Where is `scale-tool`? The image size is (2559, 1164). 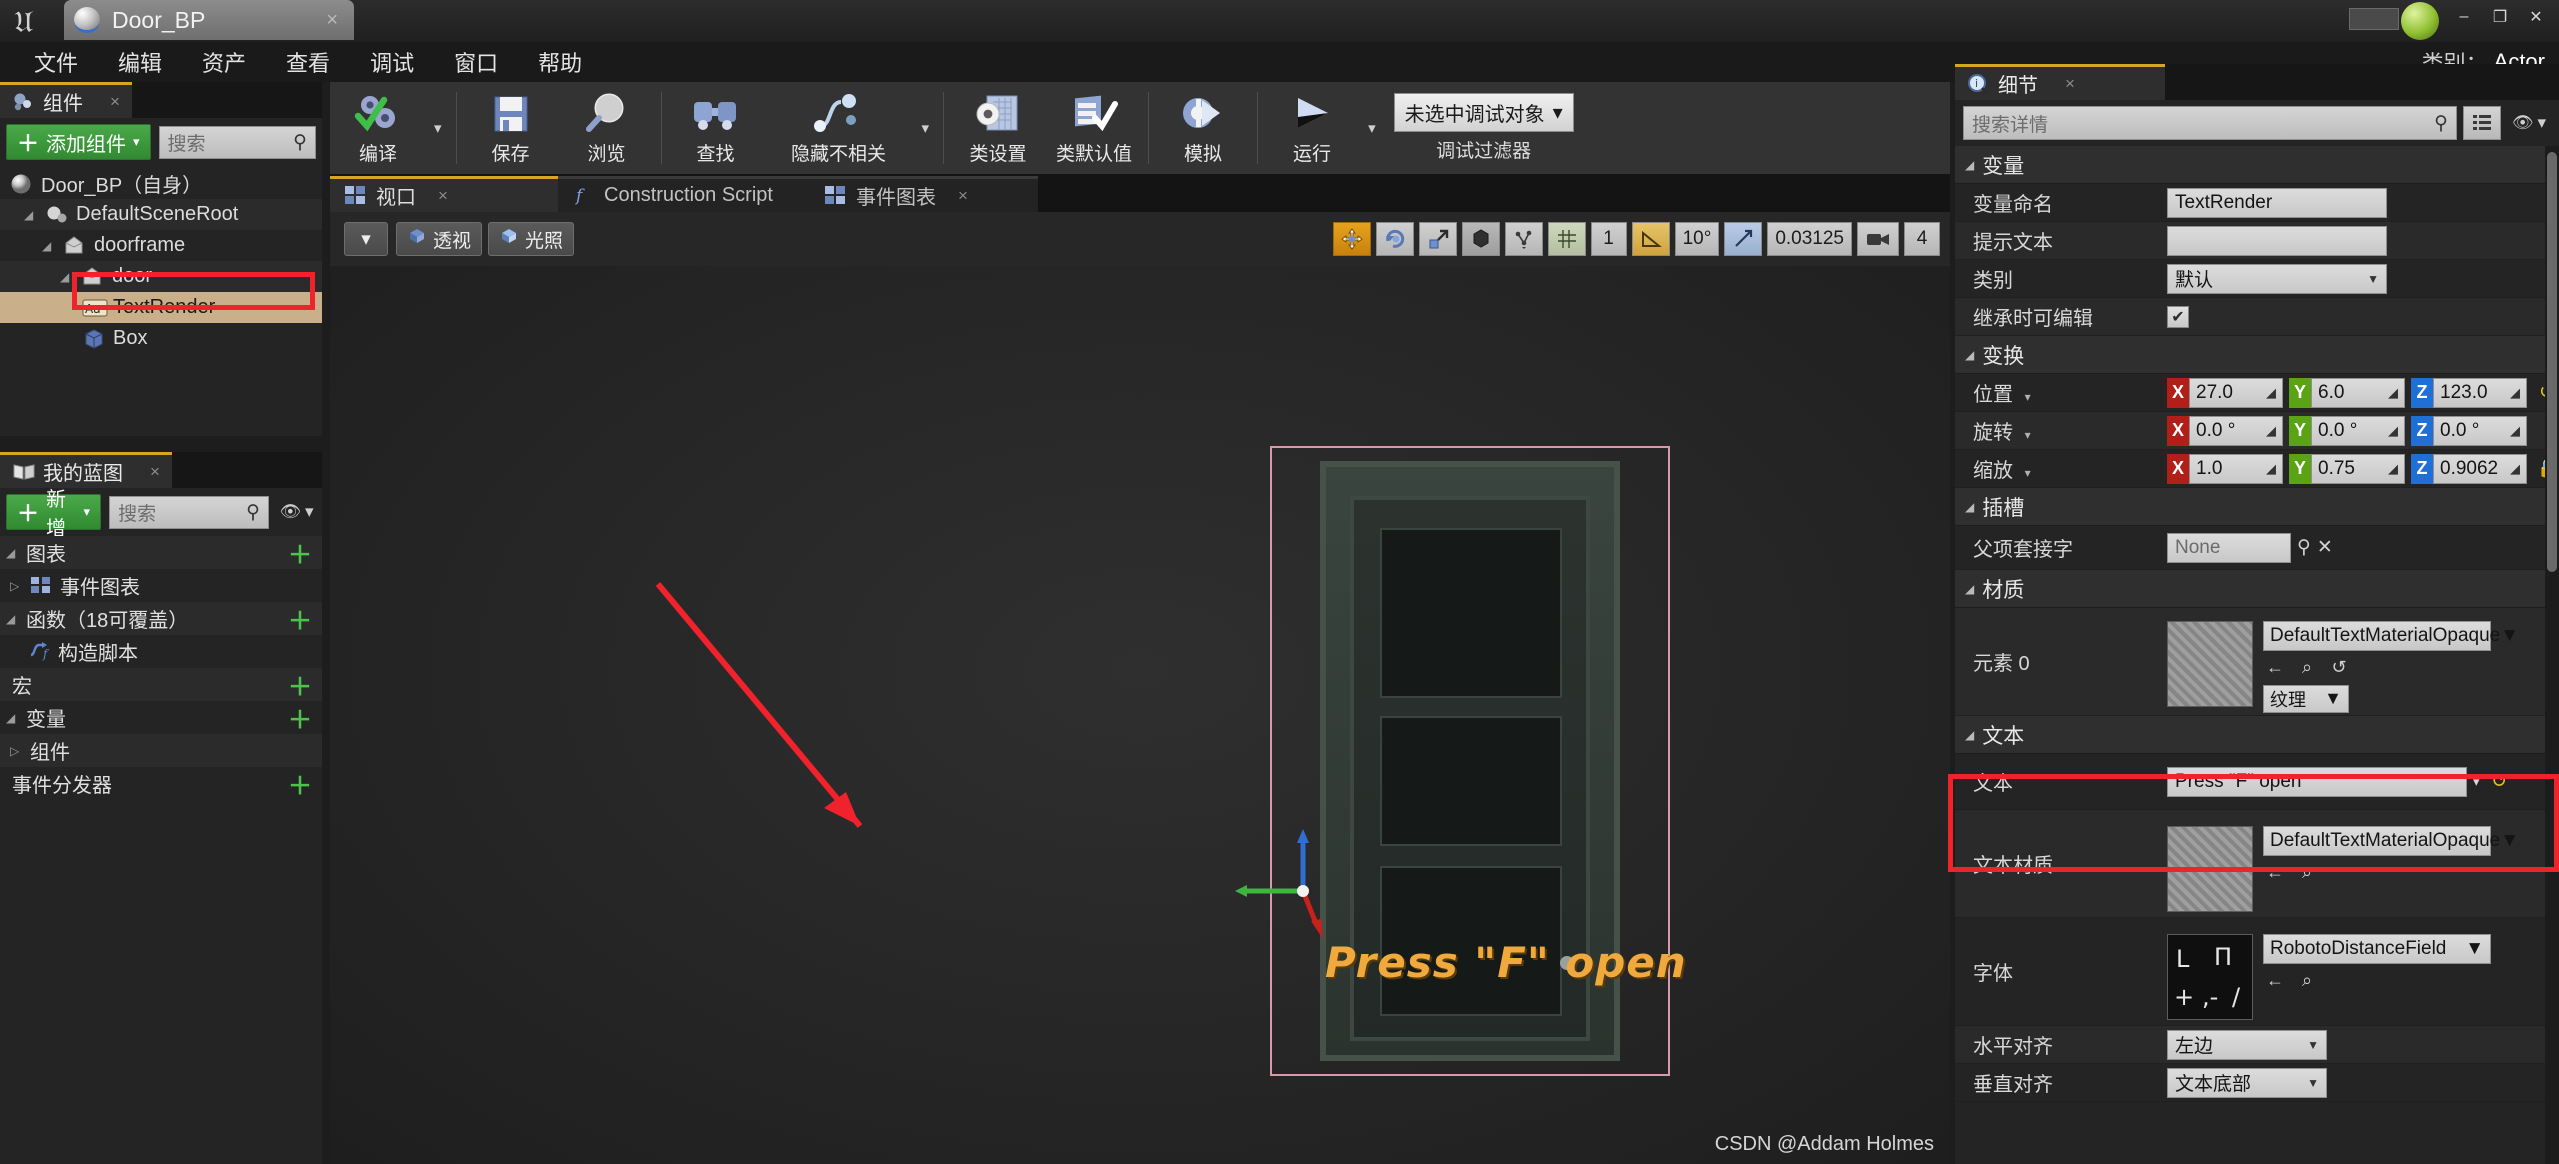 scale-tool is located at coordinates (1437, 239).